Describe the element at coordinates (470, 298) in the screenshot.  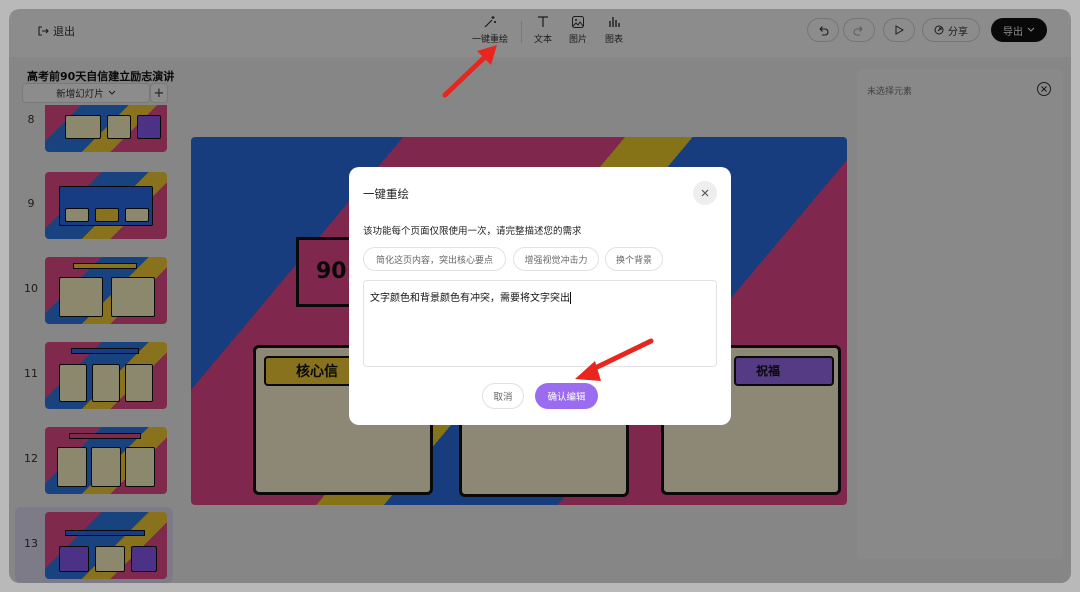
I see `input-text: 文字颜色和背景颜色有冲突，需要将文字突出` at that location.